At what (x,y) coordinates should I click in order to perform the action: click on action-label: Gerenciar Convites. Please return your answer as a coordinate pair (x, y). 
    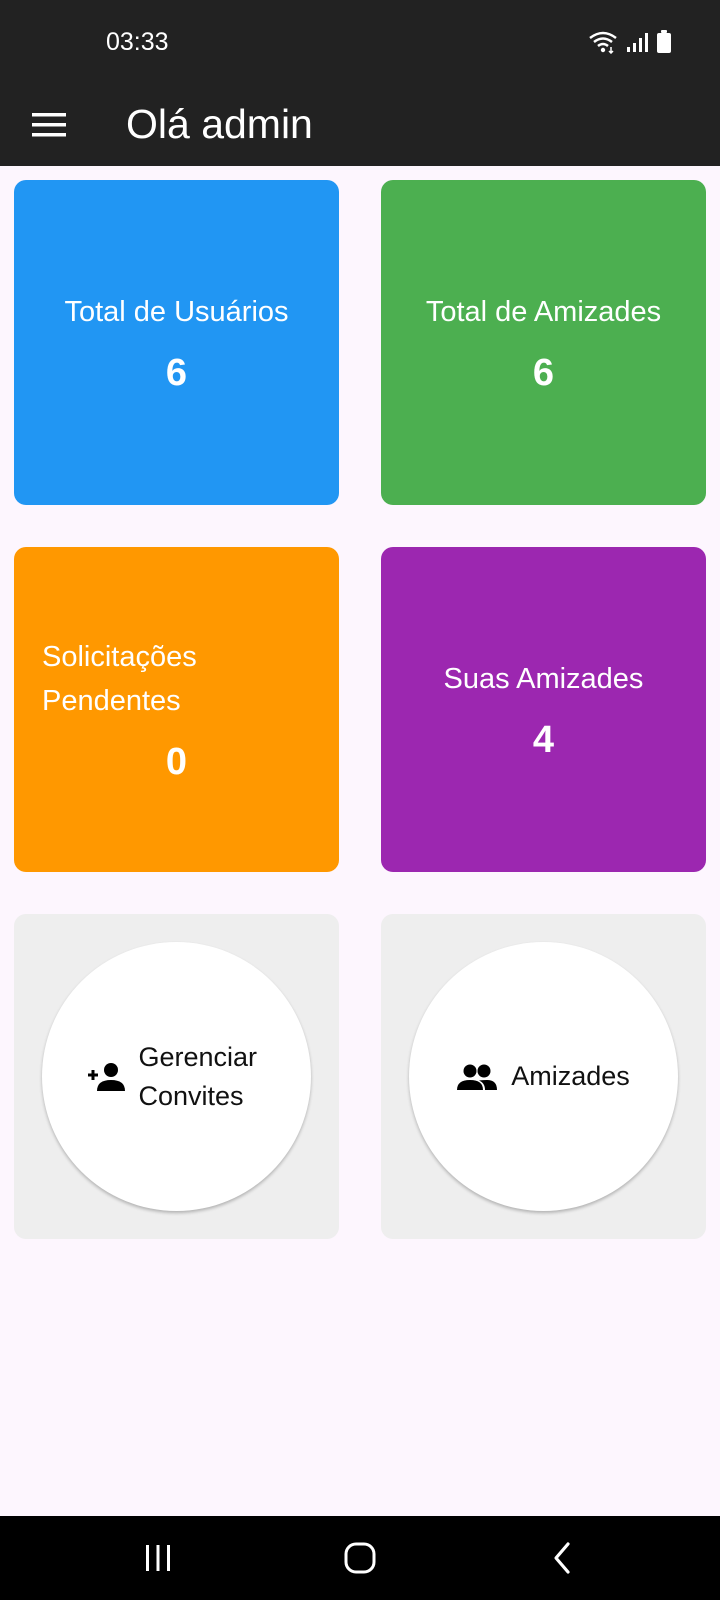
    Looking at the image, I should click on (198, 1076).